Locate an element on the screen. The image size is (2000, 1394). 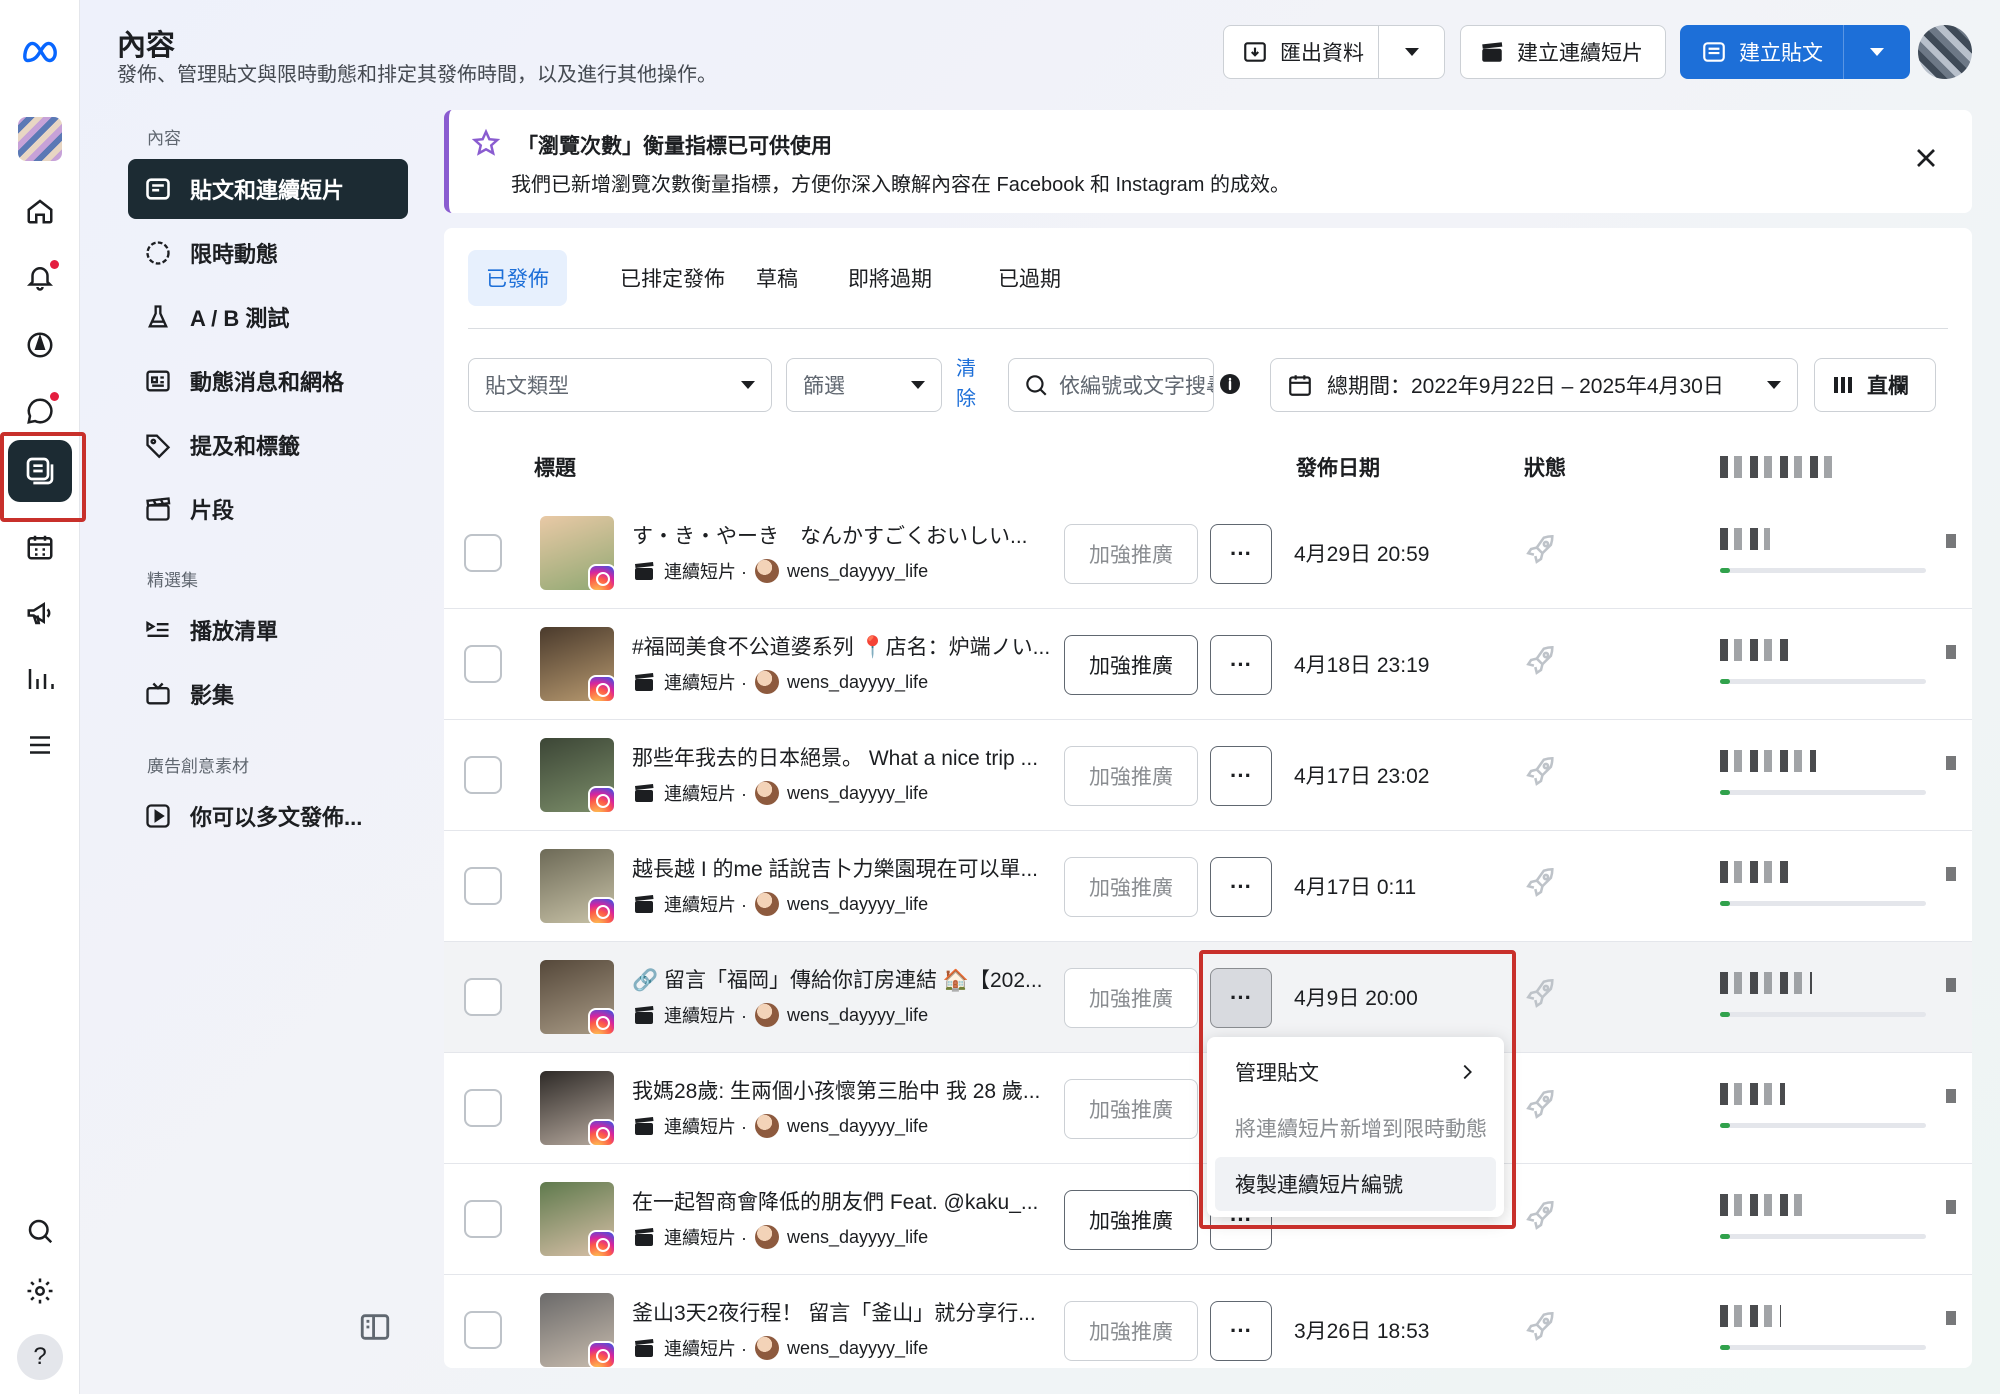
date-range-label: 總期間：2022年9月22日 – 2025年4月30日 is located at coordinates (1525, 386).